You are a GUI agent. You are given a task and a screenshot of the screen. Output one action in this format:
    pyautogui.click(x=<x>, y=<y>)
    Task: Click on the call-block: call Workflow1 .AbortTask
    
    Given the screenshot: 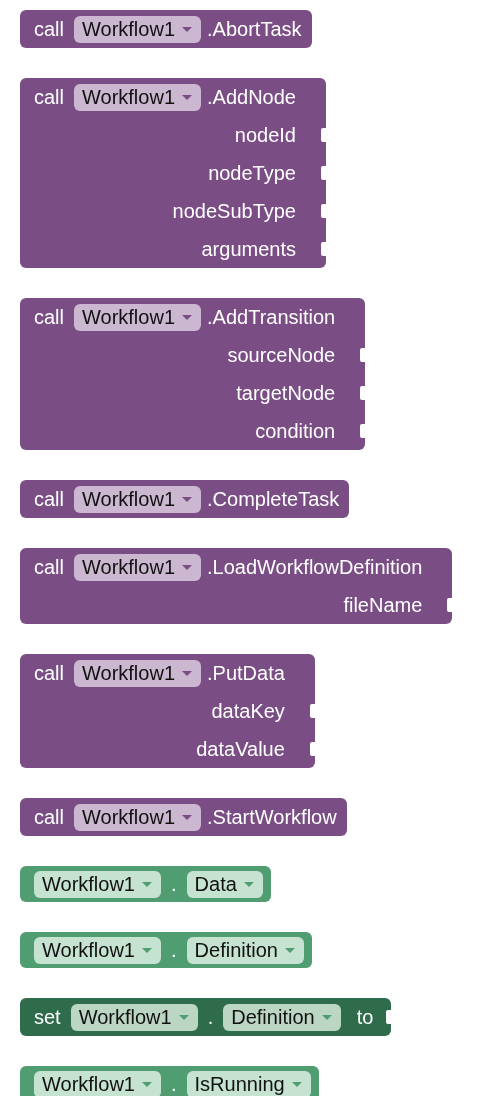 What is the action you would take?
    pyautogui.click(x=166, y=29)
    